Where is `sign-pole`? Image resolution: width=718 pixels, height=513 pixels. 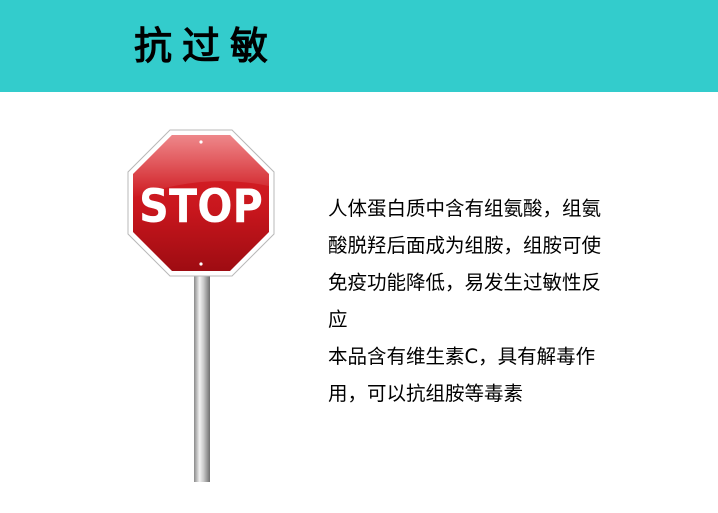
sign-pole is located at coordinates (202, 375).